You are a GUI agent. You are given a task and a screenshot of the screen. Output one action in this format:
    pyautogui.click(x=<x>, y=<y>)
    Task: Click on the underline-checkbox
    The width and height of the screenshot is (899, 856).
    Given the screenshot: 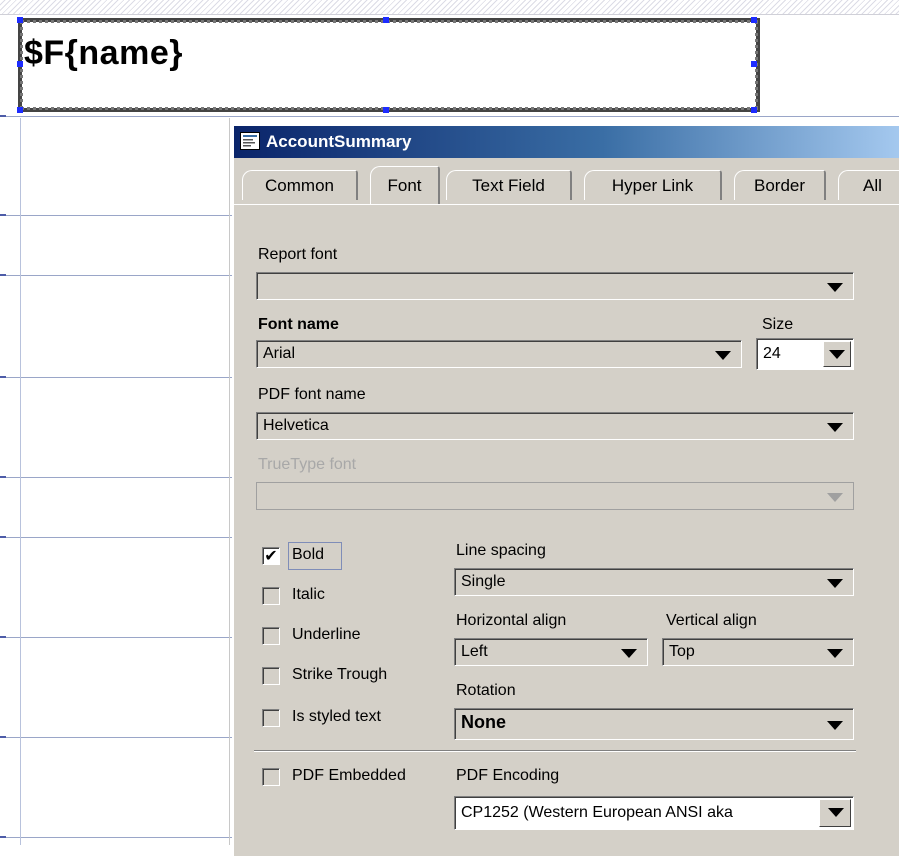 What is the action you would take?
    pyautogui.click(x=271, y=636)
    